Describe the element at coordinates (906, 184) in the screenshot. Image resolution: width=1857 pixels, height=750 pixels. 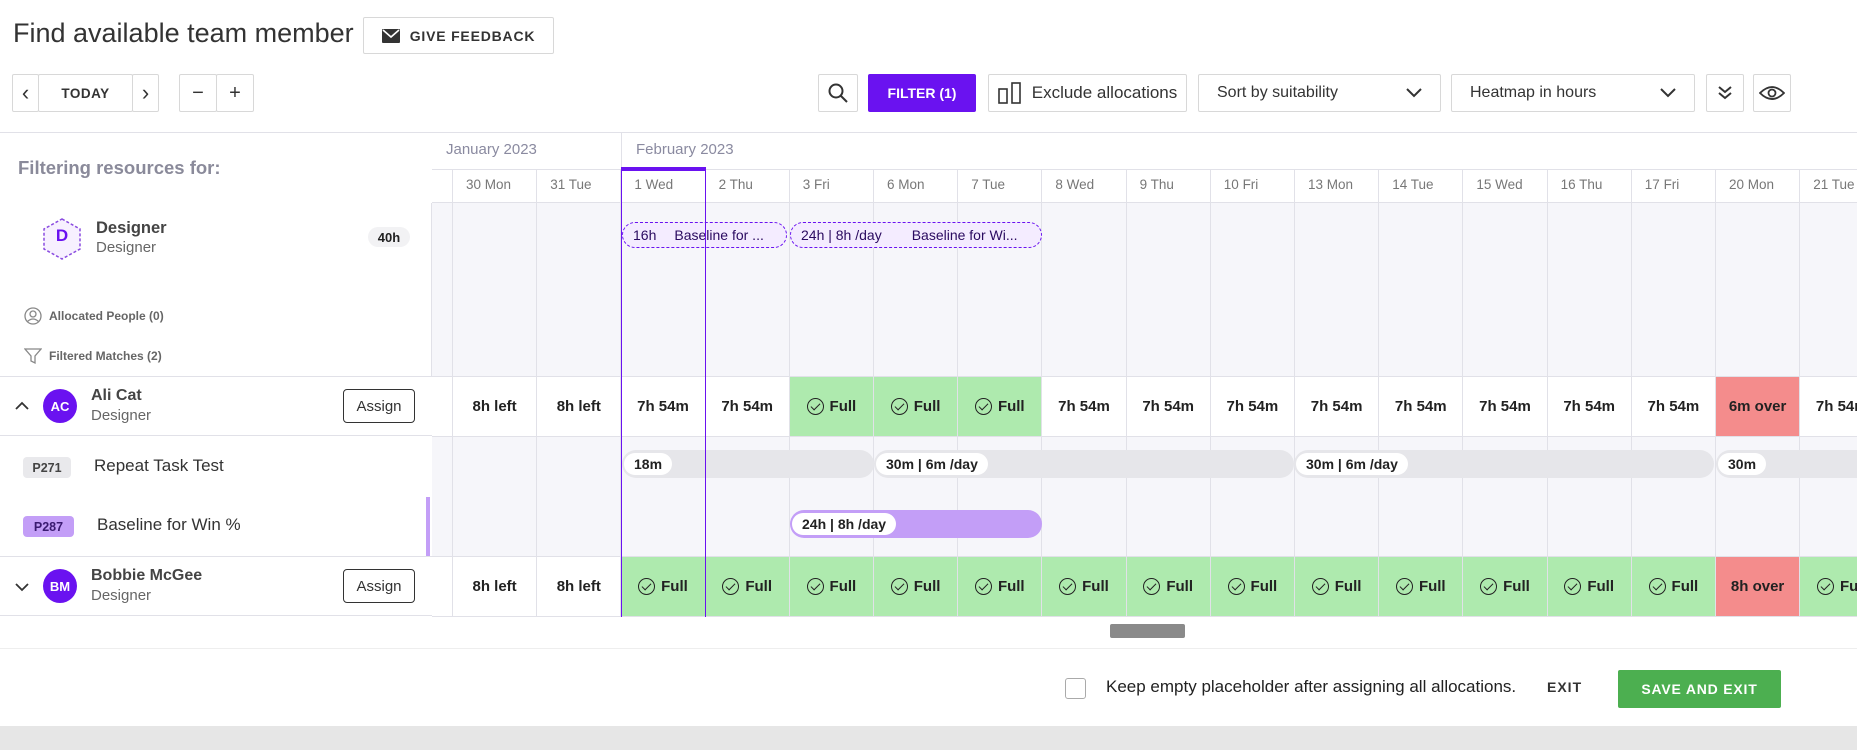
I see `day-label: 6 Mon` at that location.